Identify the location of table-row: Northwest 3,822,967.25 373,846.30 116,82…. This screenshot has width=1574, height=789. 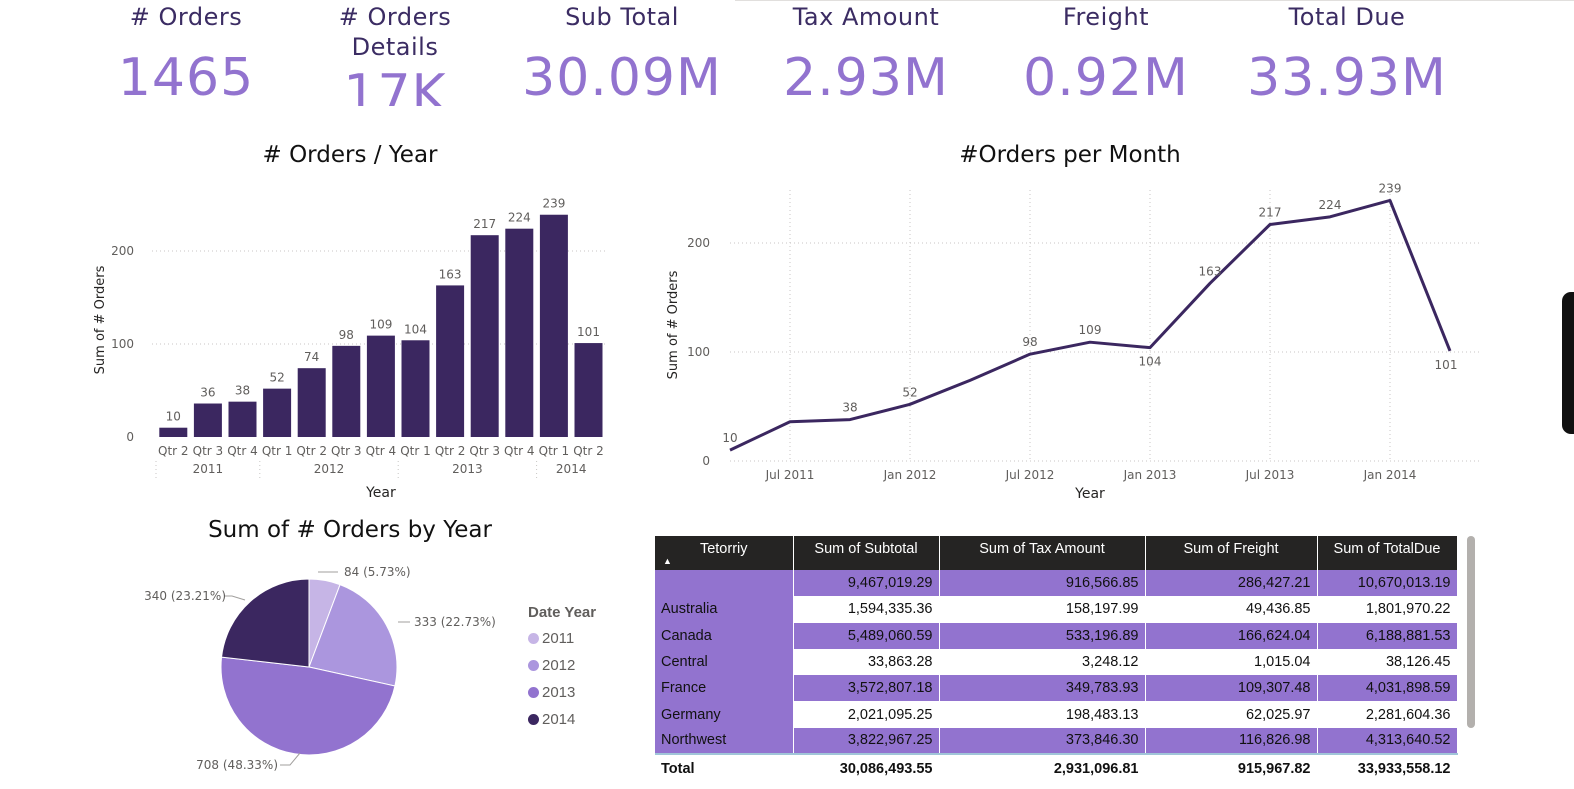
(1056, 741).